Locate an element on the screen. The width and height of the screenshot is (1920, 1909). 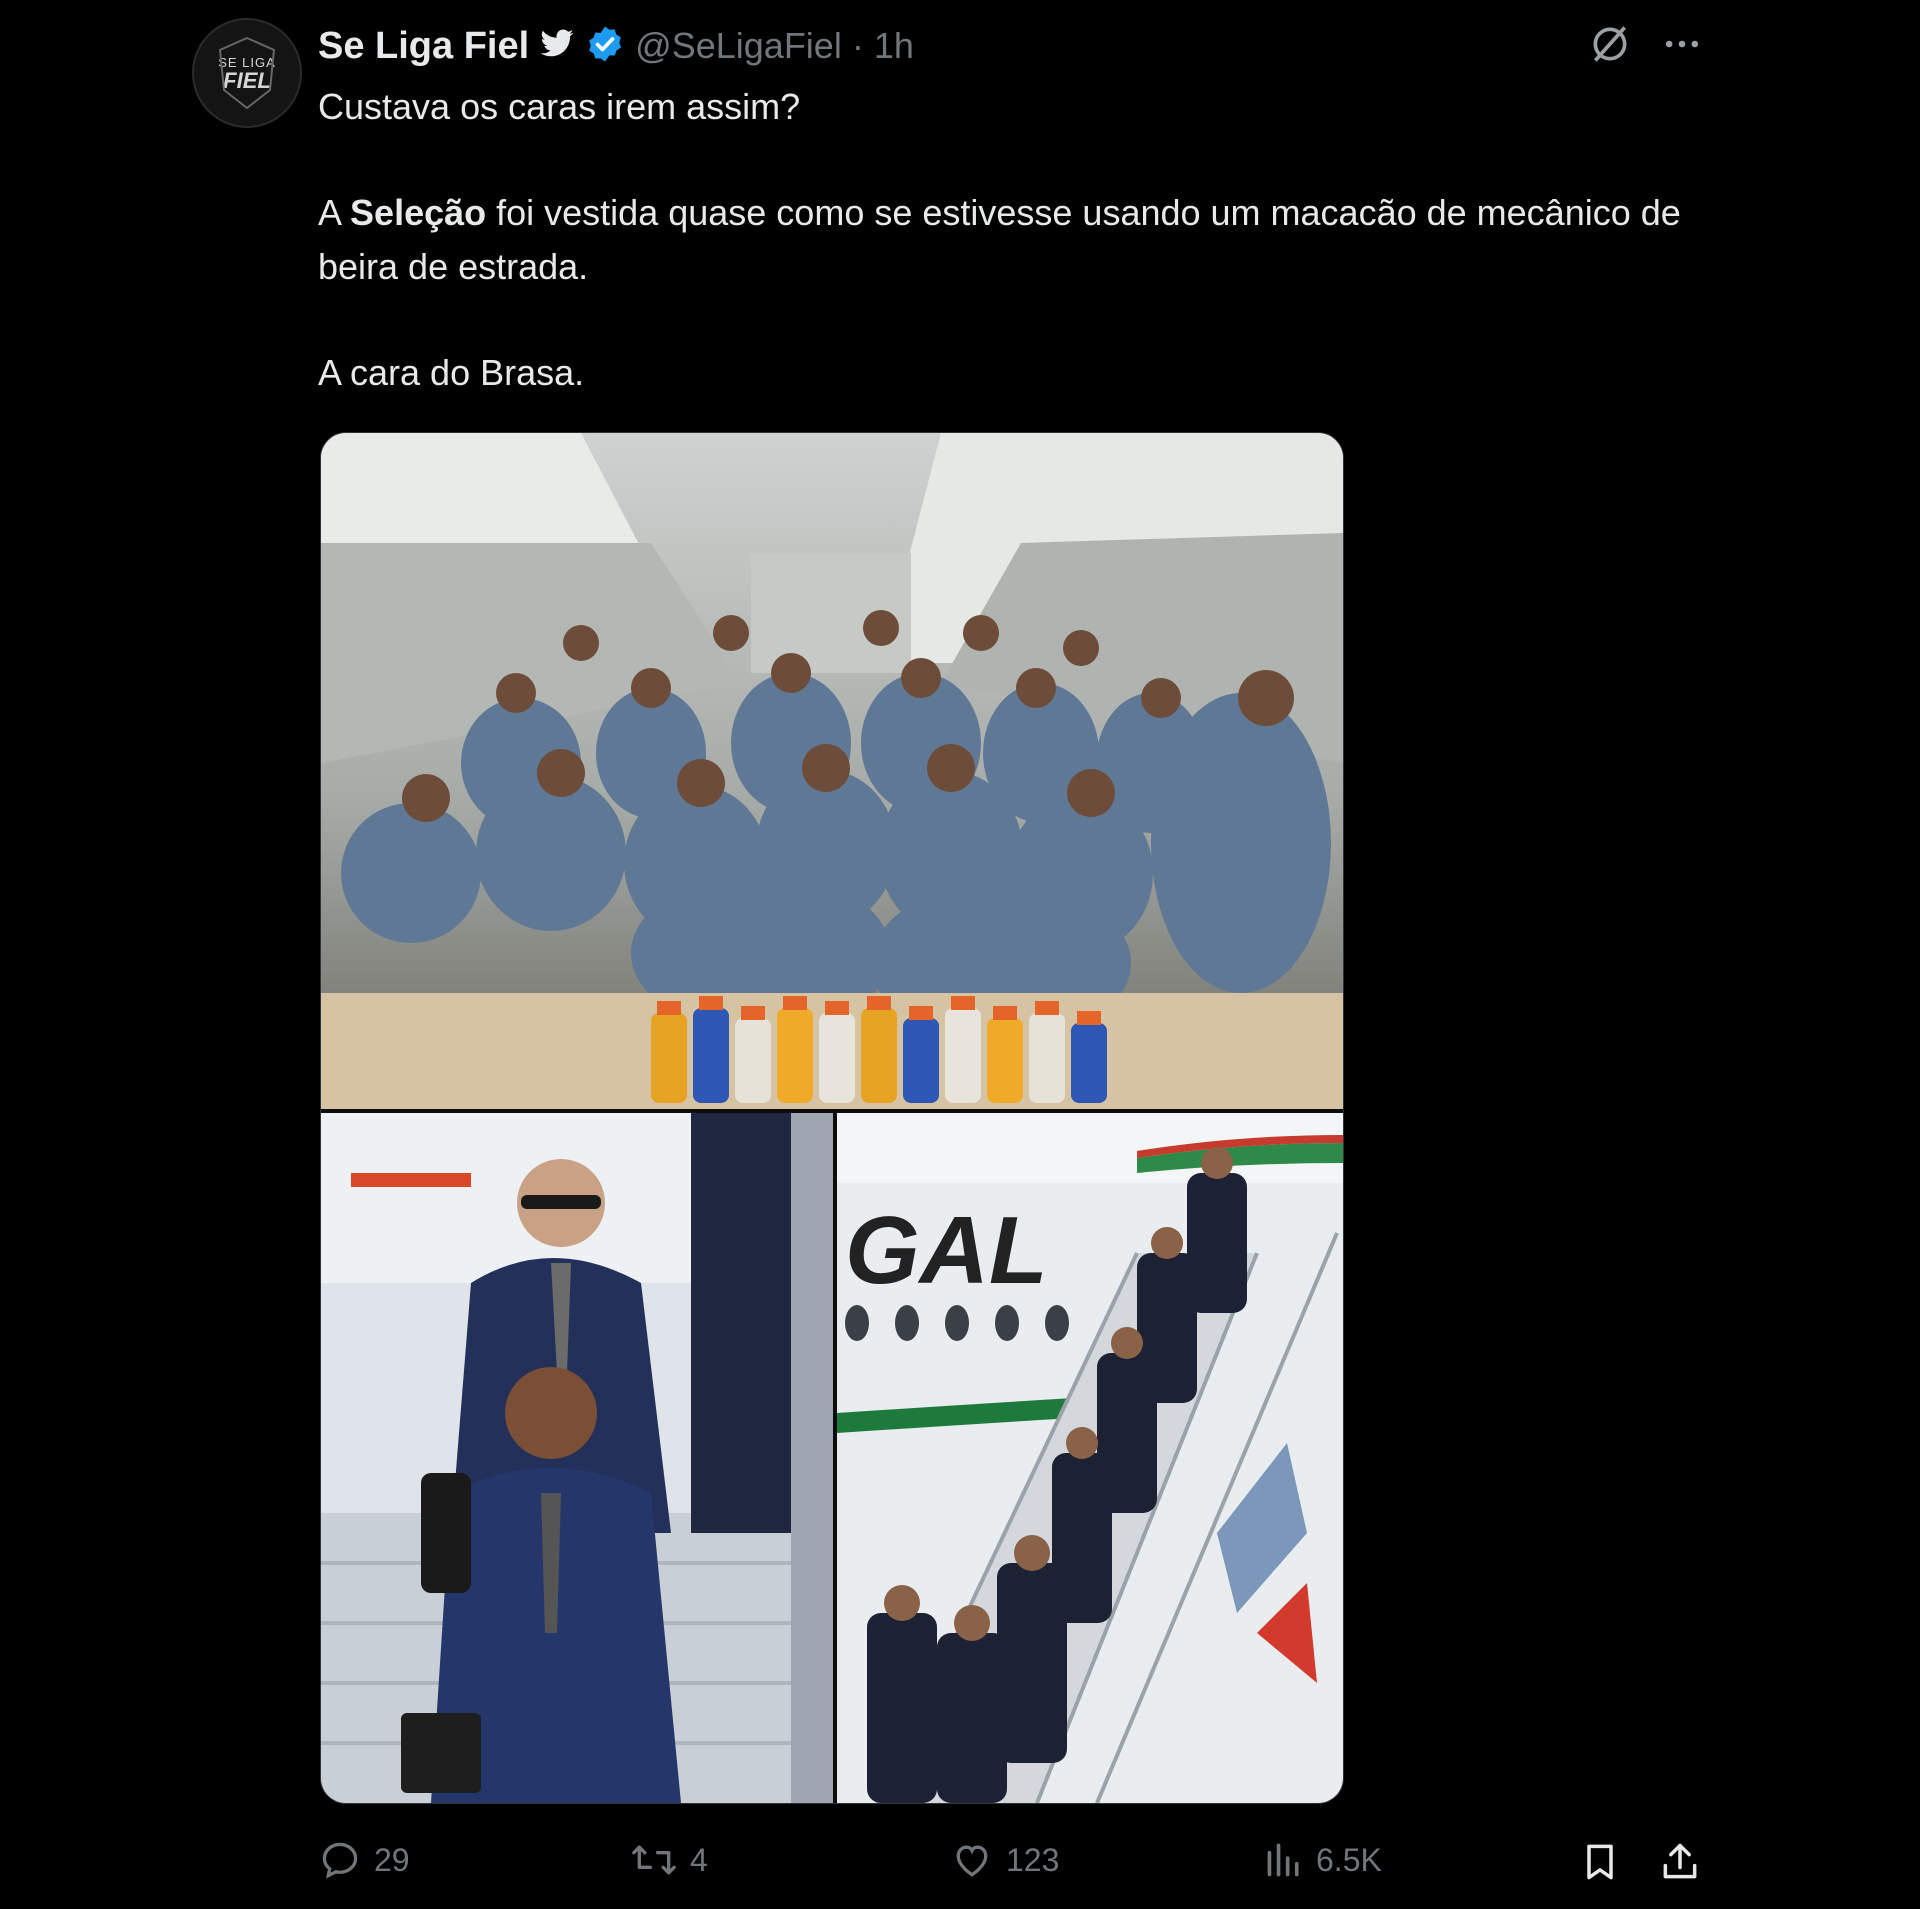
share-icon is located at coordinates (1680, 1861).